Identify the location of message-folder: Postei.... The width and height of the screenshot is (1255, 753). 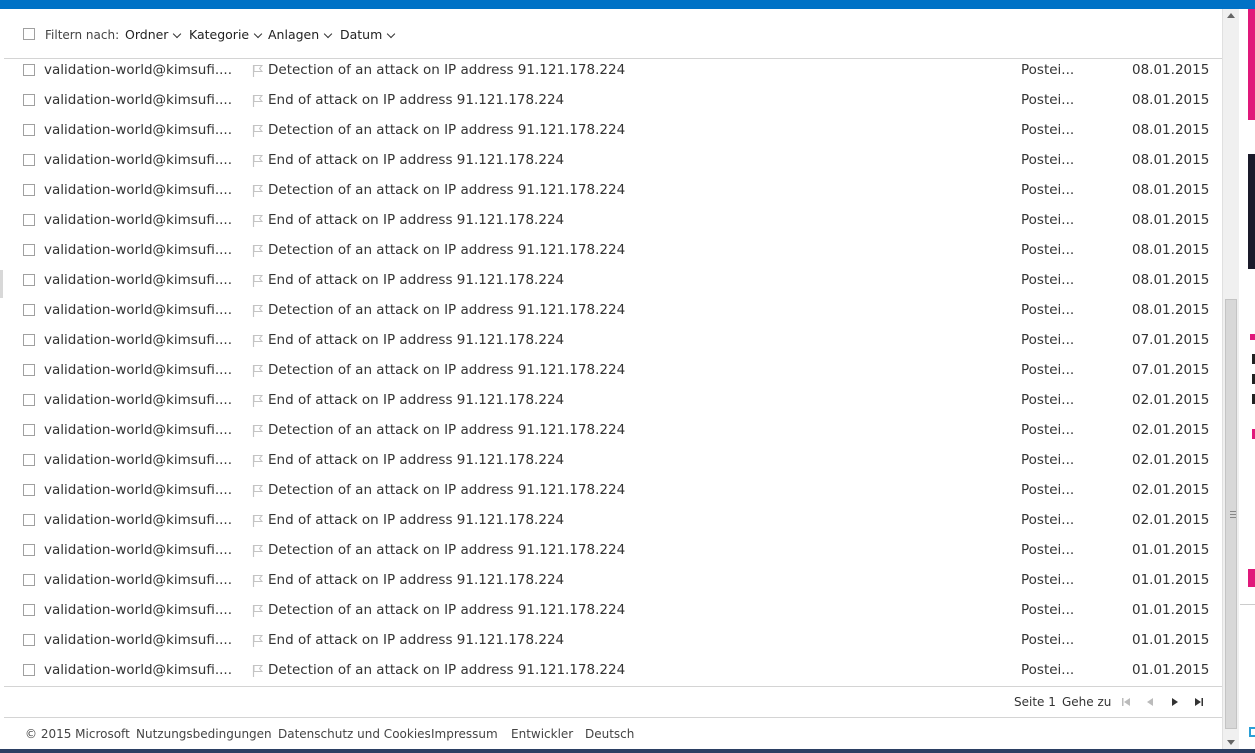
(1048, 520).